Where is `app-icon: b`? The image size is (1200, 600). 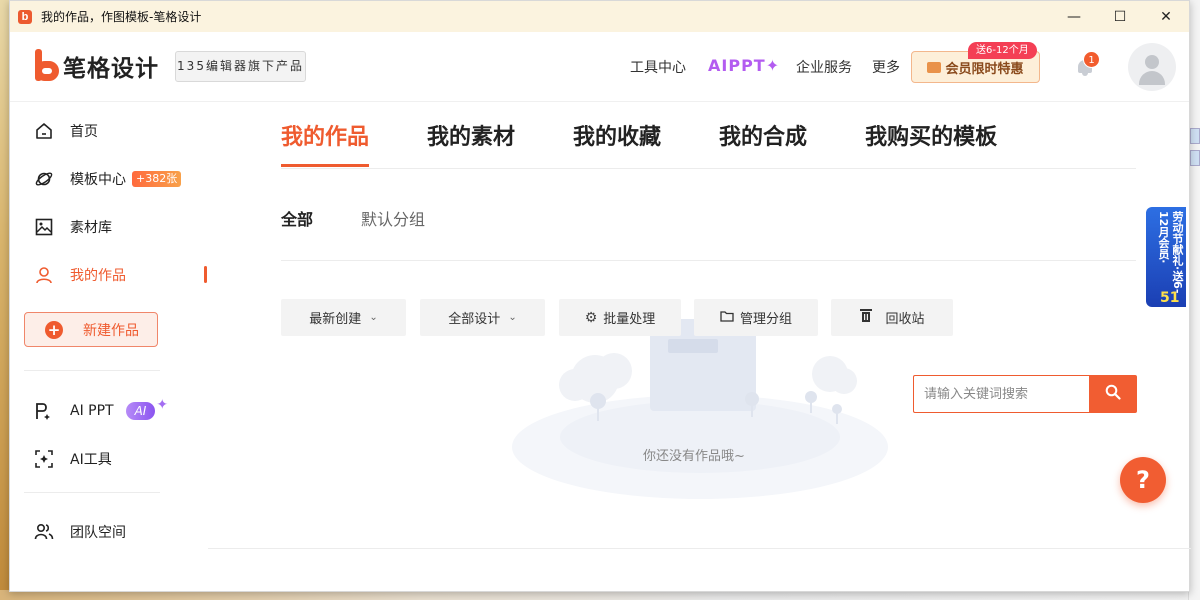 app-icon: b is located at coordinates (25, 16).